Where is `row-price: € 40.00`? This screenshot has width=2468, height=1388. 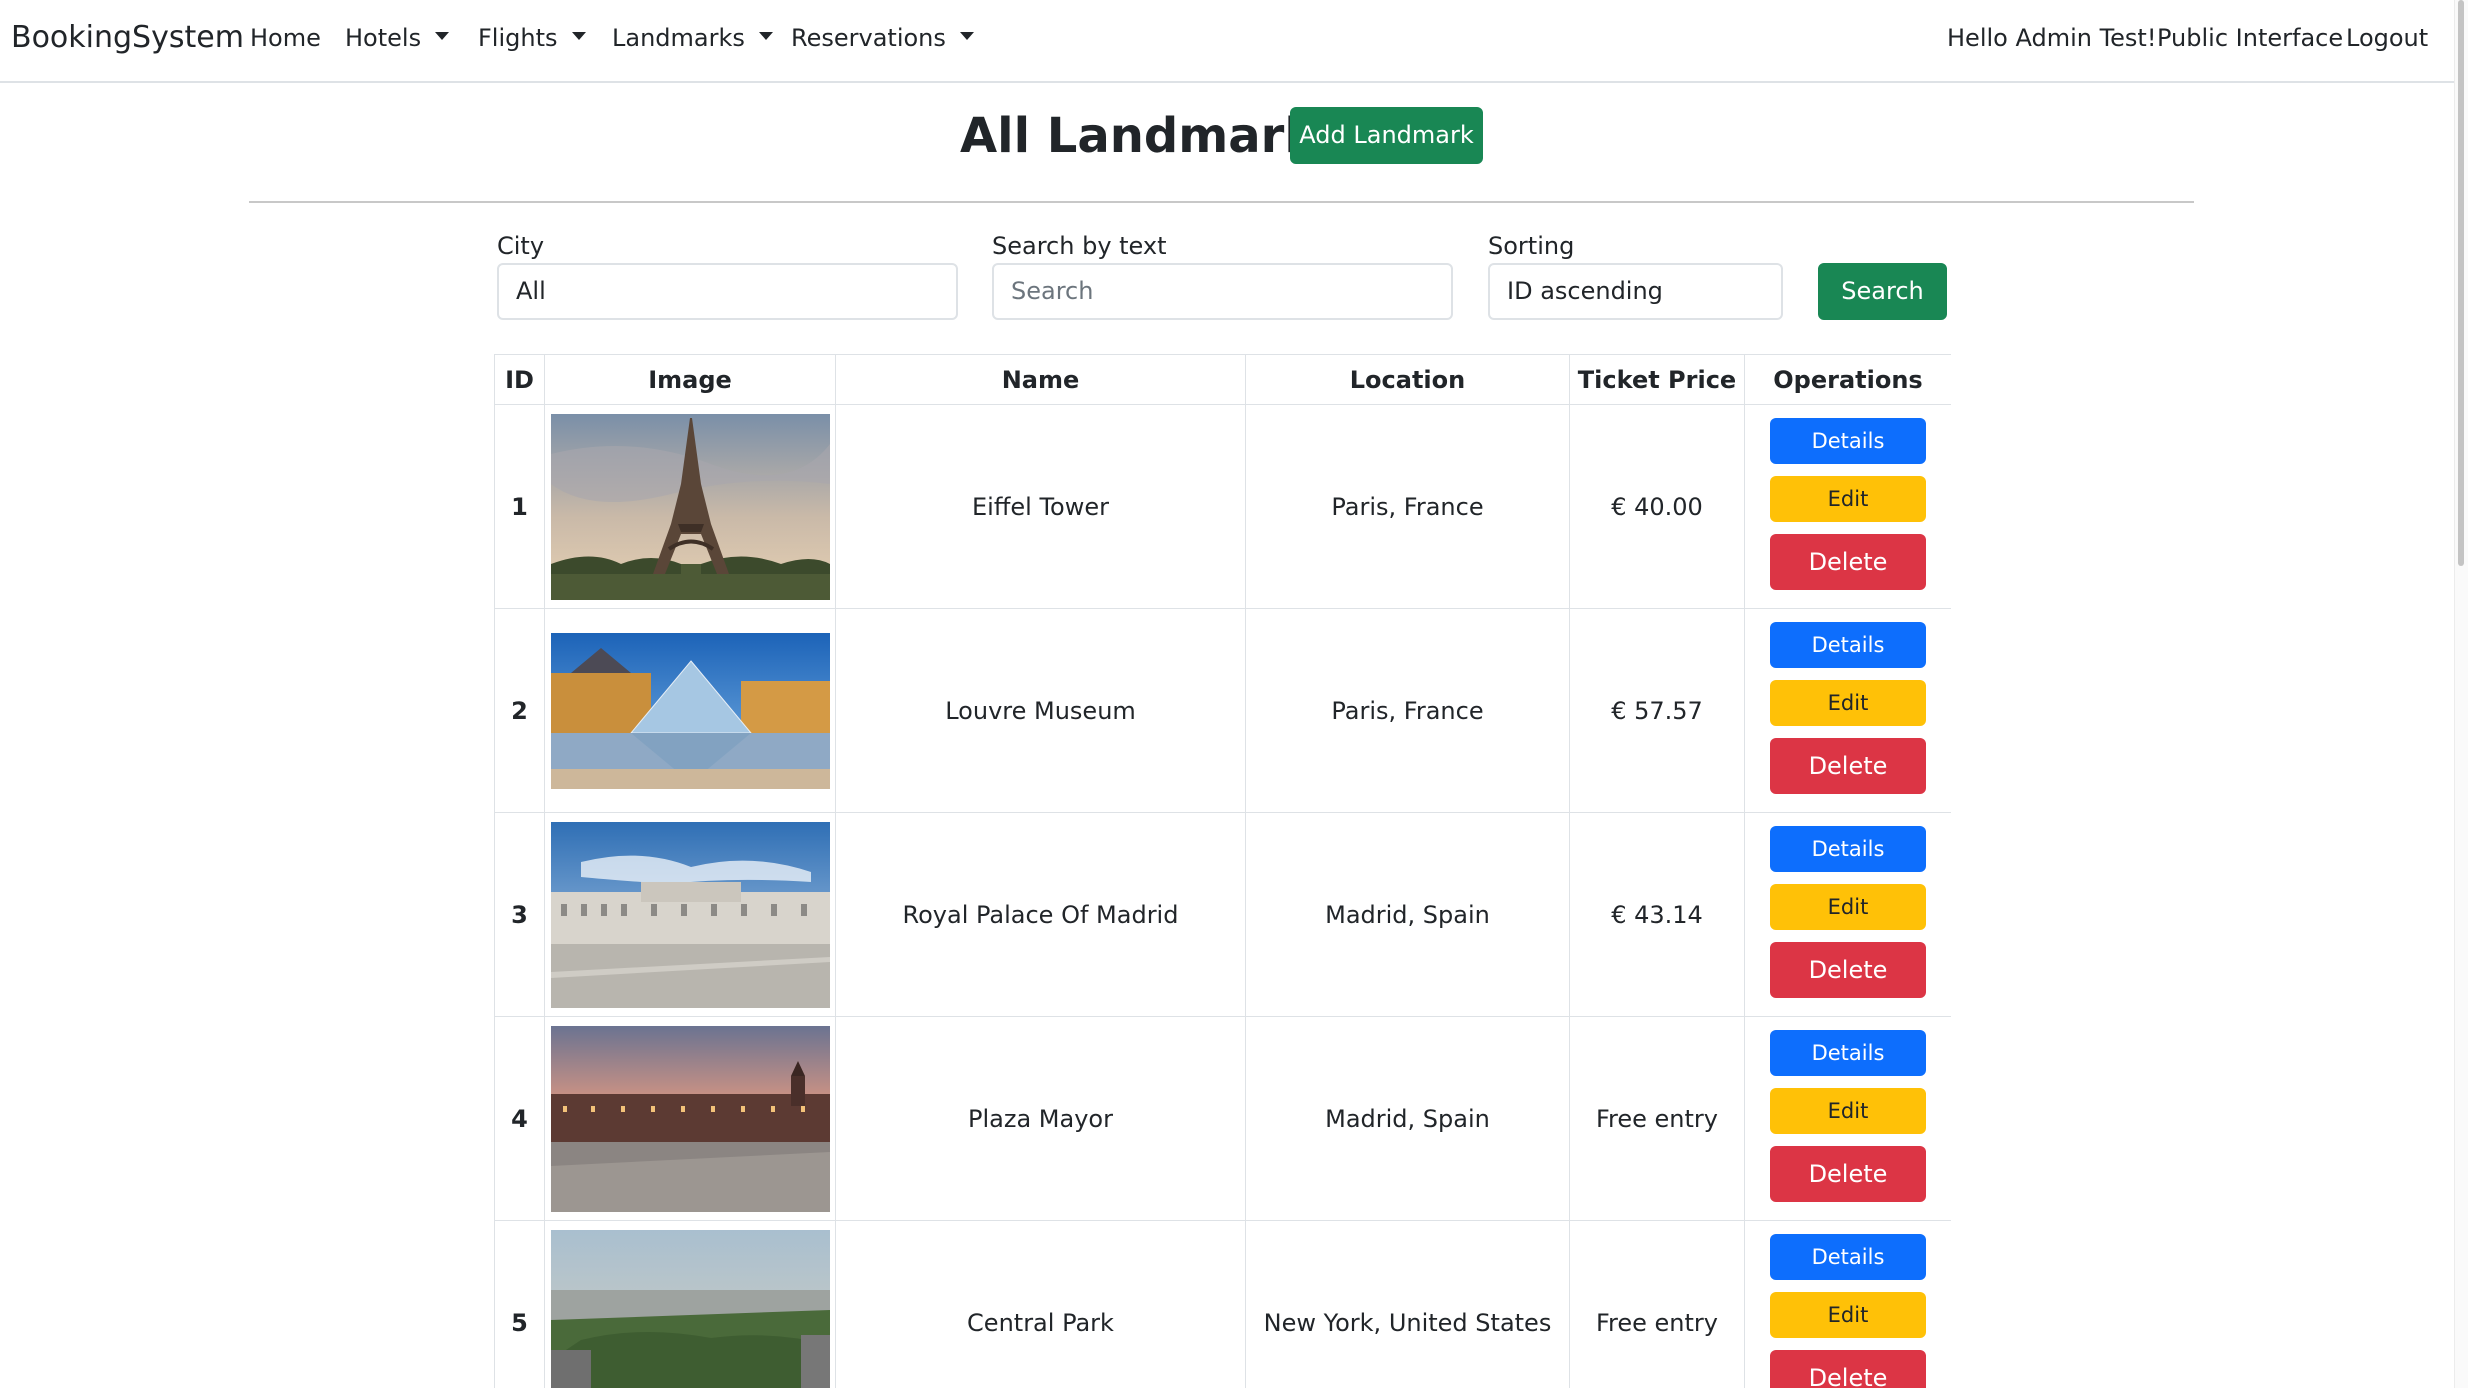 row-price: € 40.00 is located at coordinates (1657, 506).